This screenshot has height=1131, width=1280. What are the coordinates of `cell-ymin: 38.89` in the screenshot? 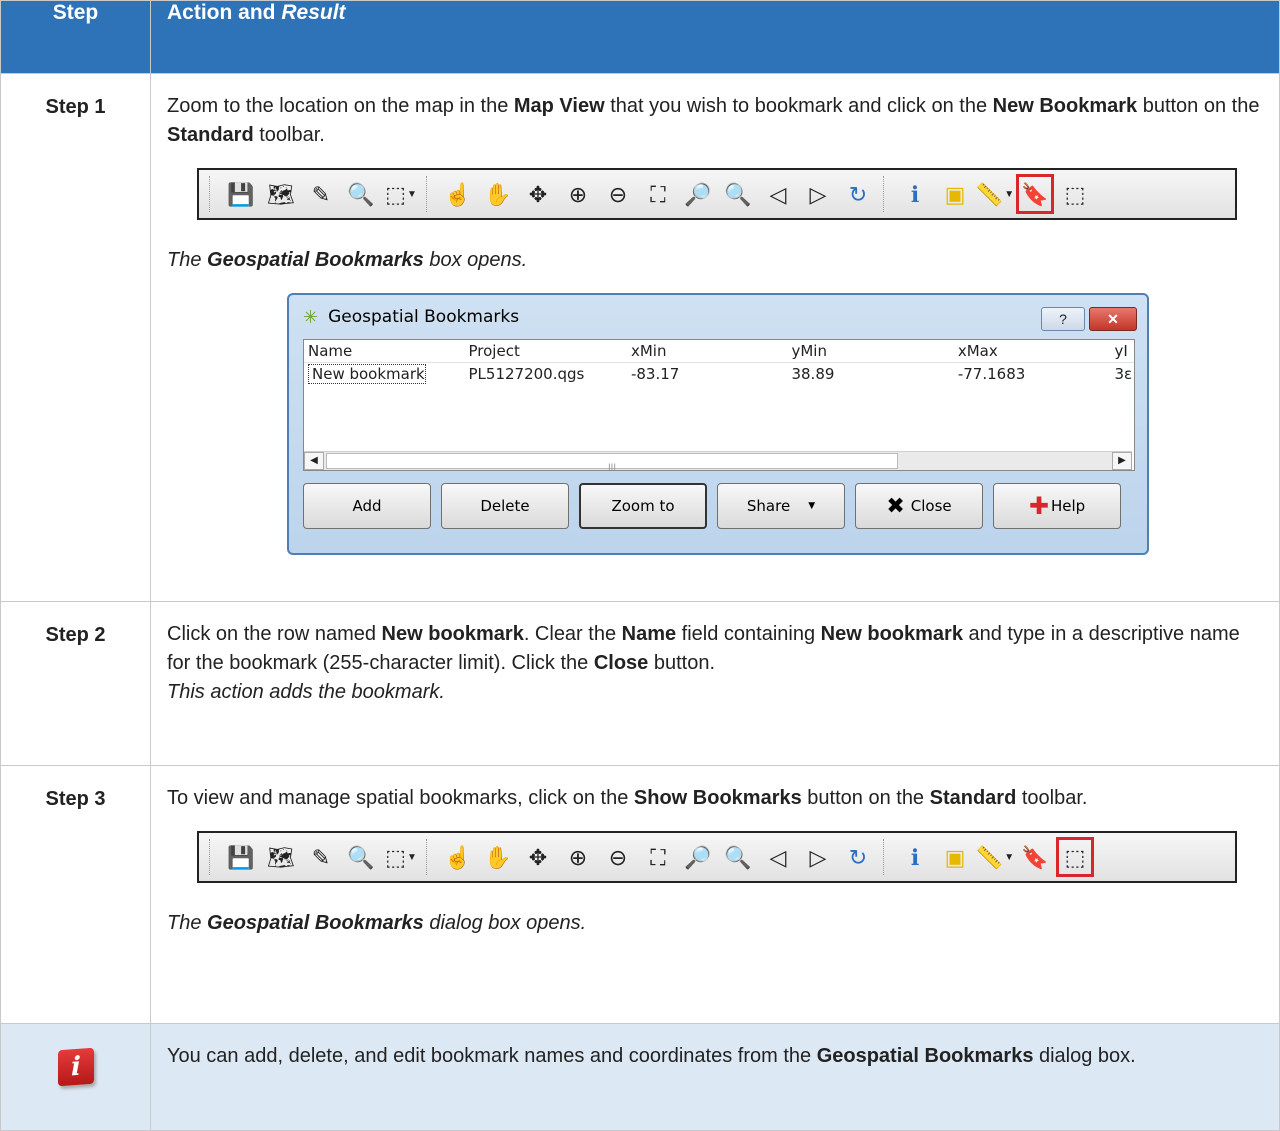 It's located at (868, 374).